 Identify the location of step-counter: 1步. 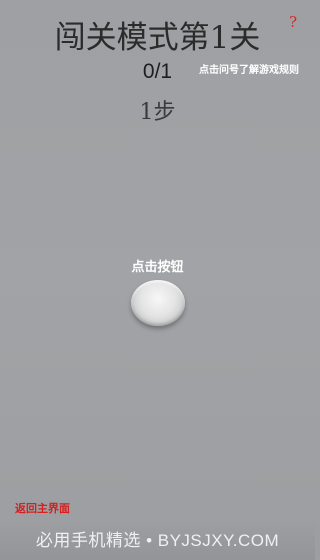
(157, 112).